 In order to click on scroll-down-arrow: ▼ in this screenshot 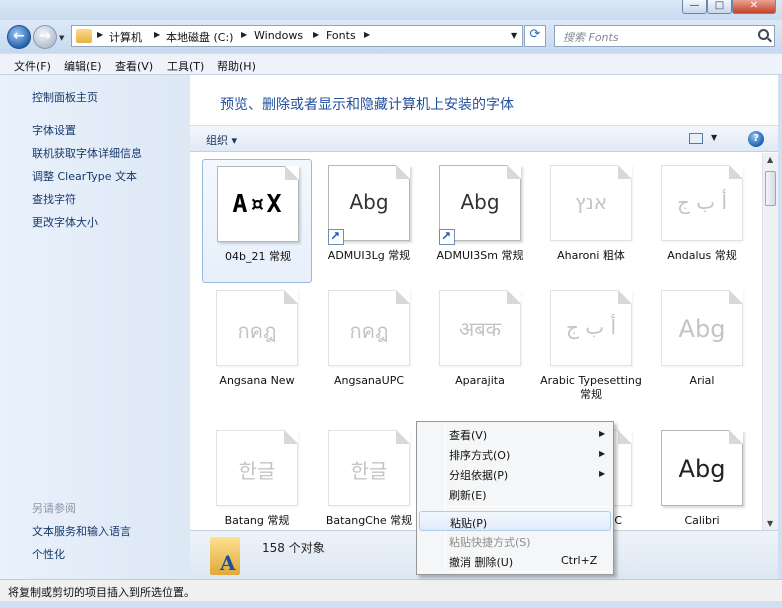, I will do `click(770, 523)`.